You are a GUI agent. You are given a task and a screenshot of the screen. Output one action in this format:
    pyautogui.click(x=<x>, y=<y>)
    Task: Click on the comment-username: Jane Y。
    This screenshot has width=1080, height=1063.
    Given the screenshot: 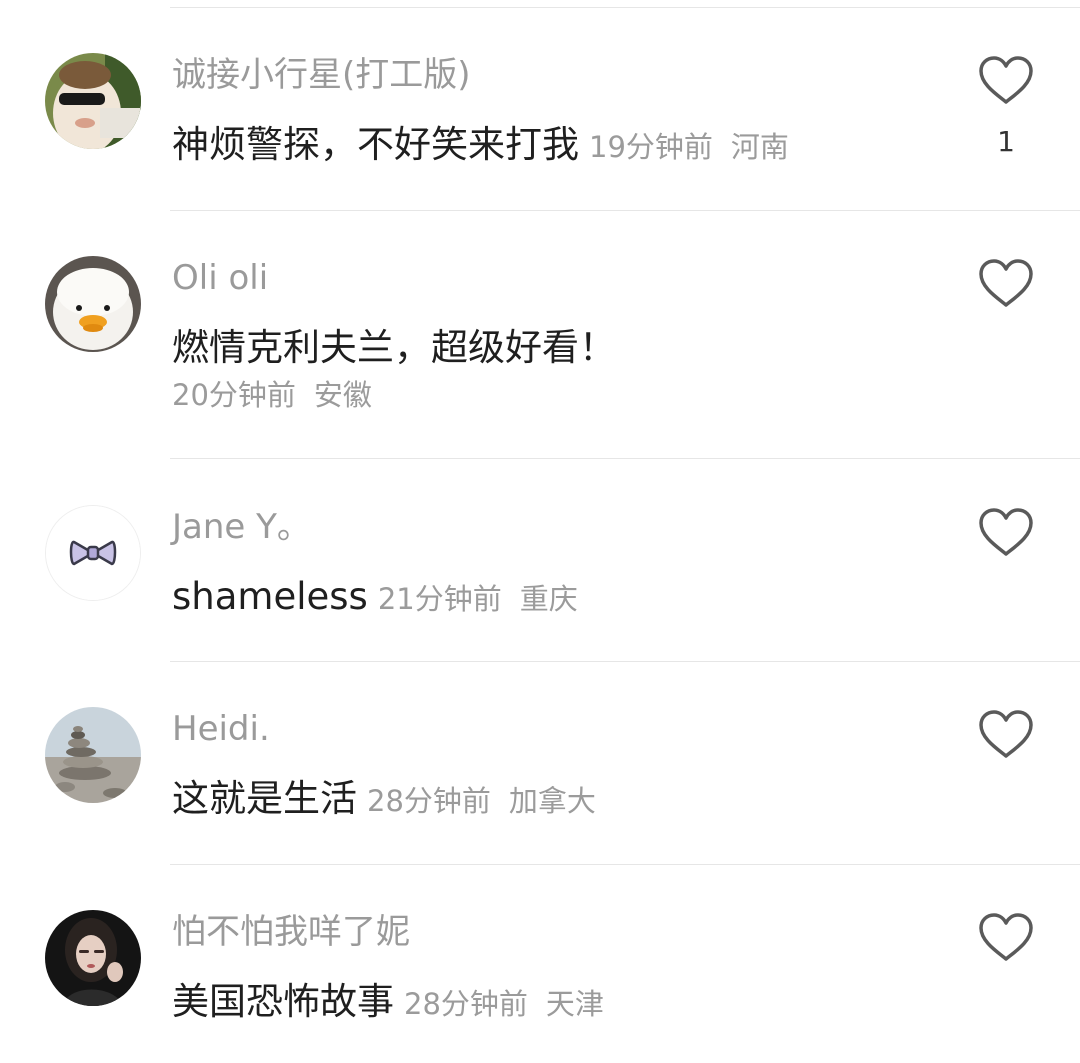 What is the action you would take?
    pyautogui.click(x=241, y=527)
    